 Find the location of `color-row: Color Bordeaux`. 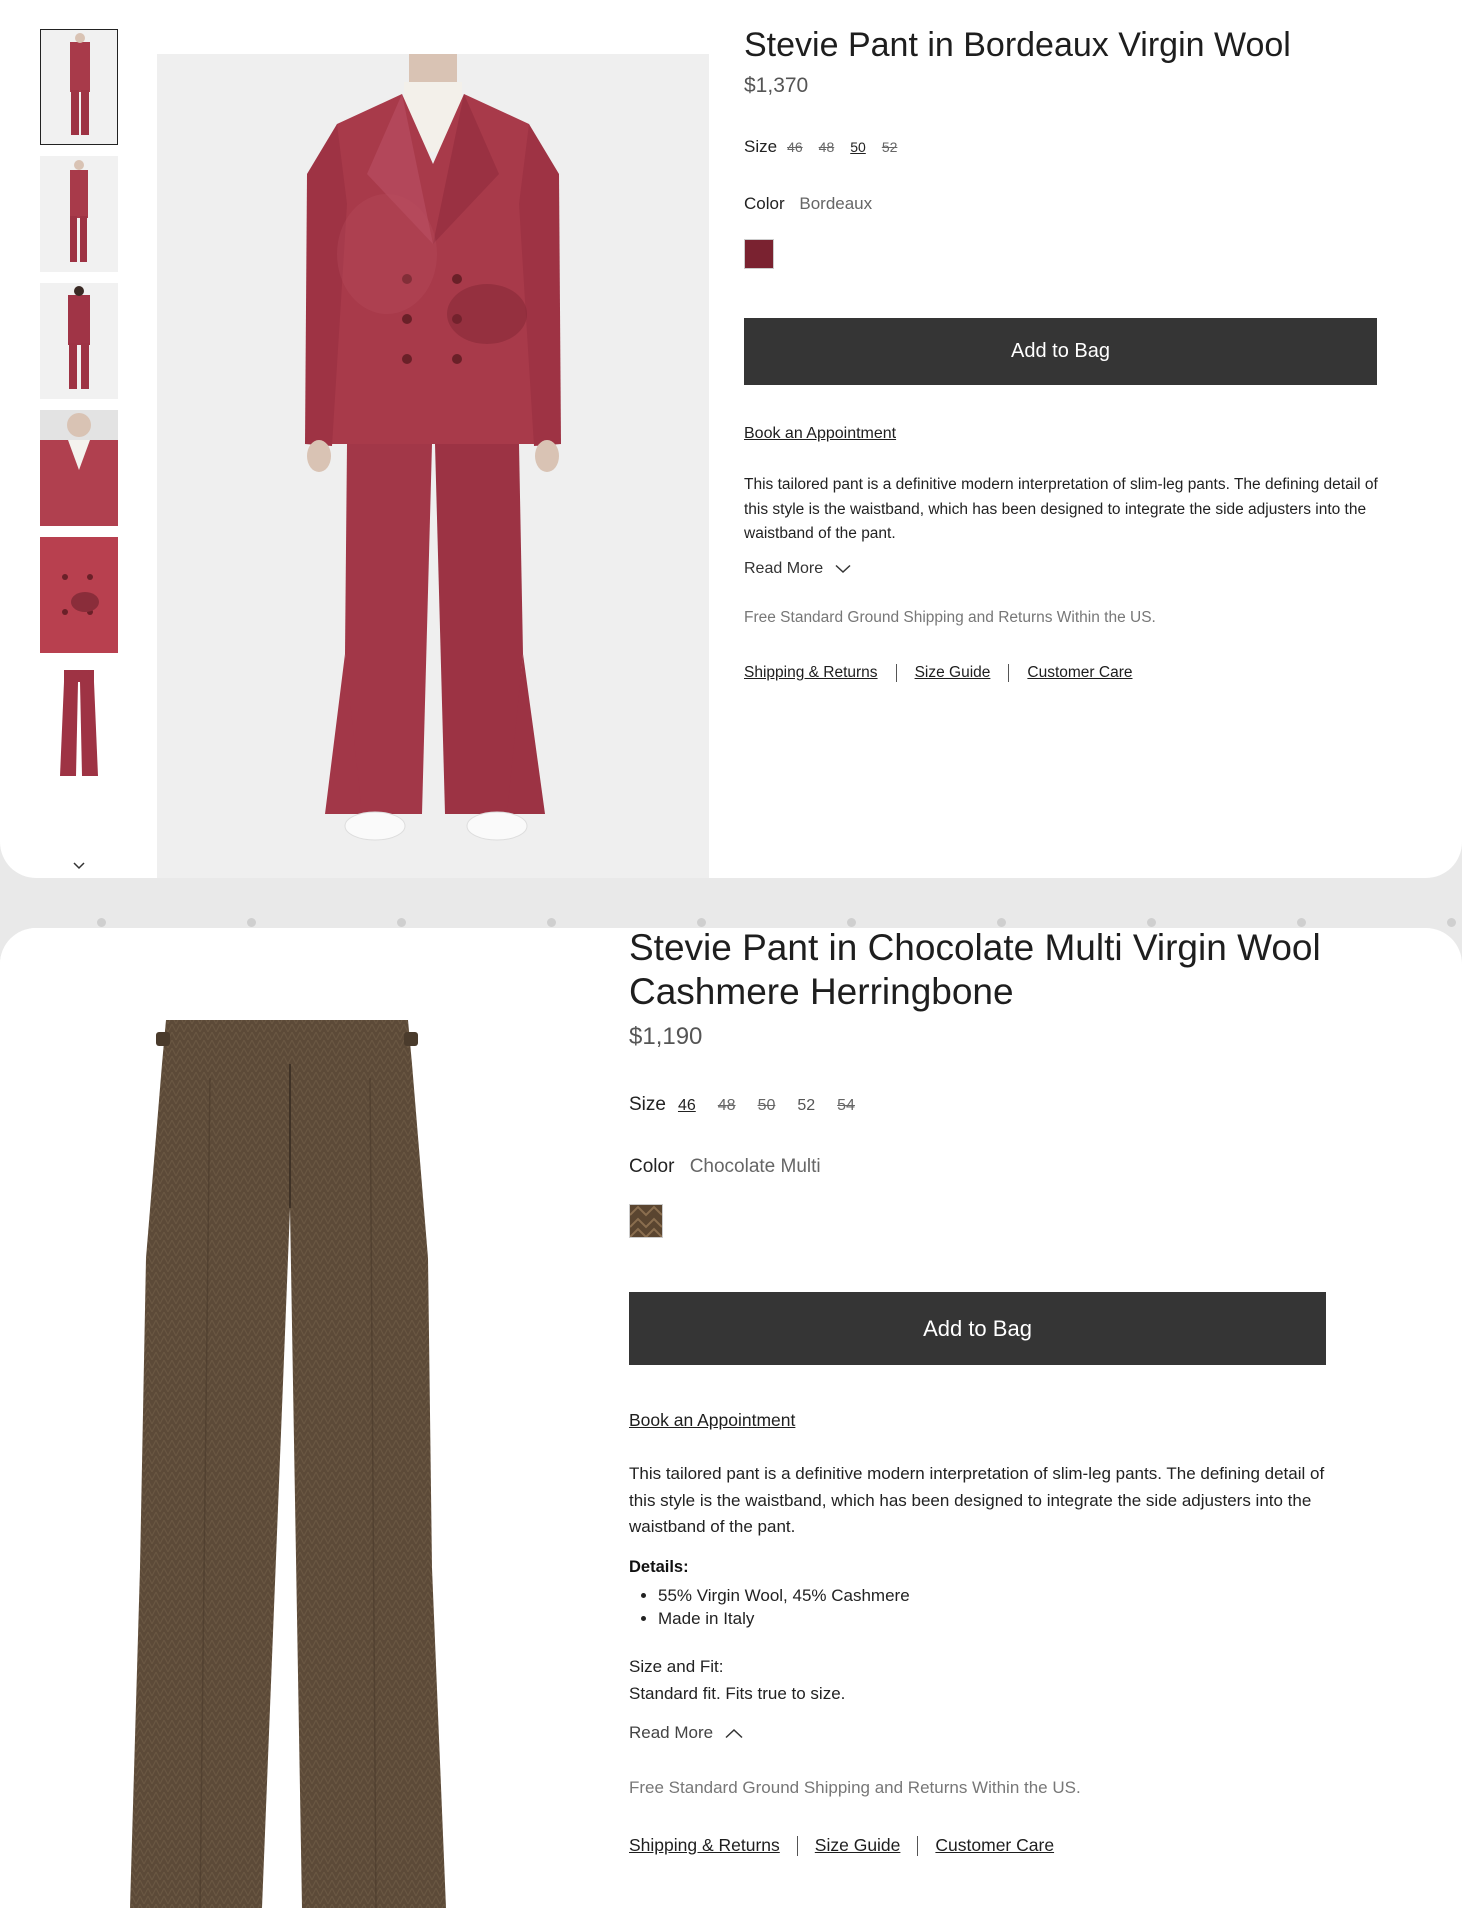

color-row: Color Bordeaux is located at coordinates (808, 204).